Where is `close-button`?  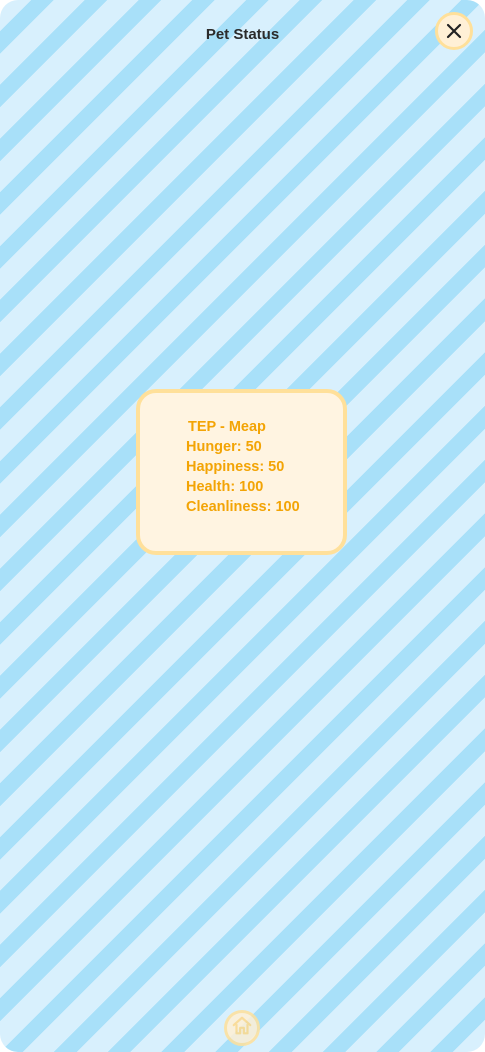
close-button is located at coordinates (454, 31).